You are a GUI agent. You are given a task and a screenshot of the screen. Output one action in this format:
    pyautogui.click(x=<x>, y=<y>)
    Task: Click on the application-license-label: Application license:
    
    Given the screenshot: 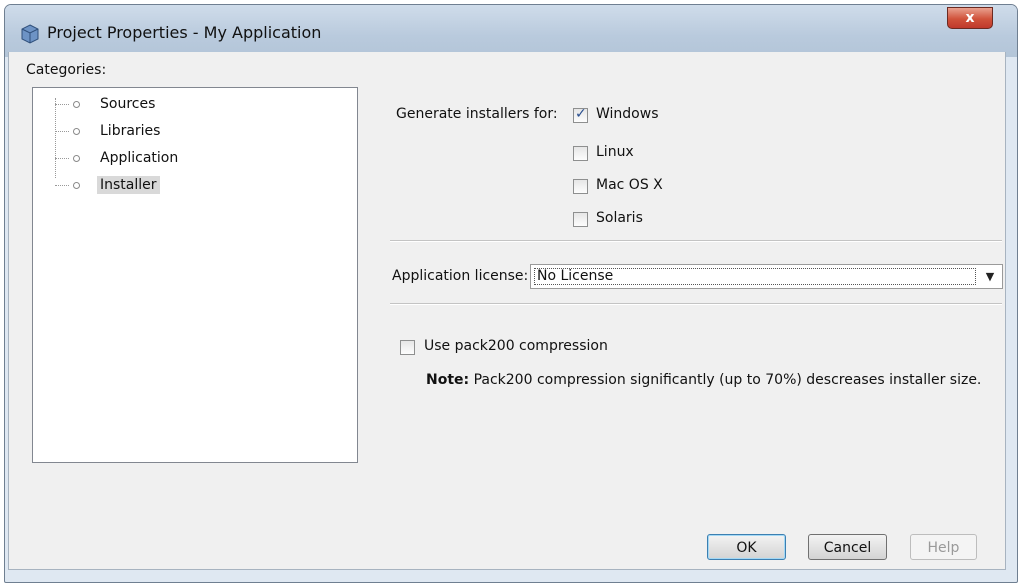 What is the action you would take?
    pyautogui.click(x=460, y=276)
    